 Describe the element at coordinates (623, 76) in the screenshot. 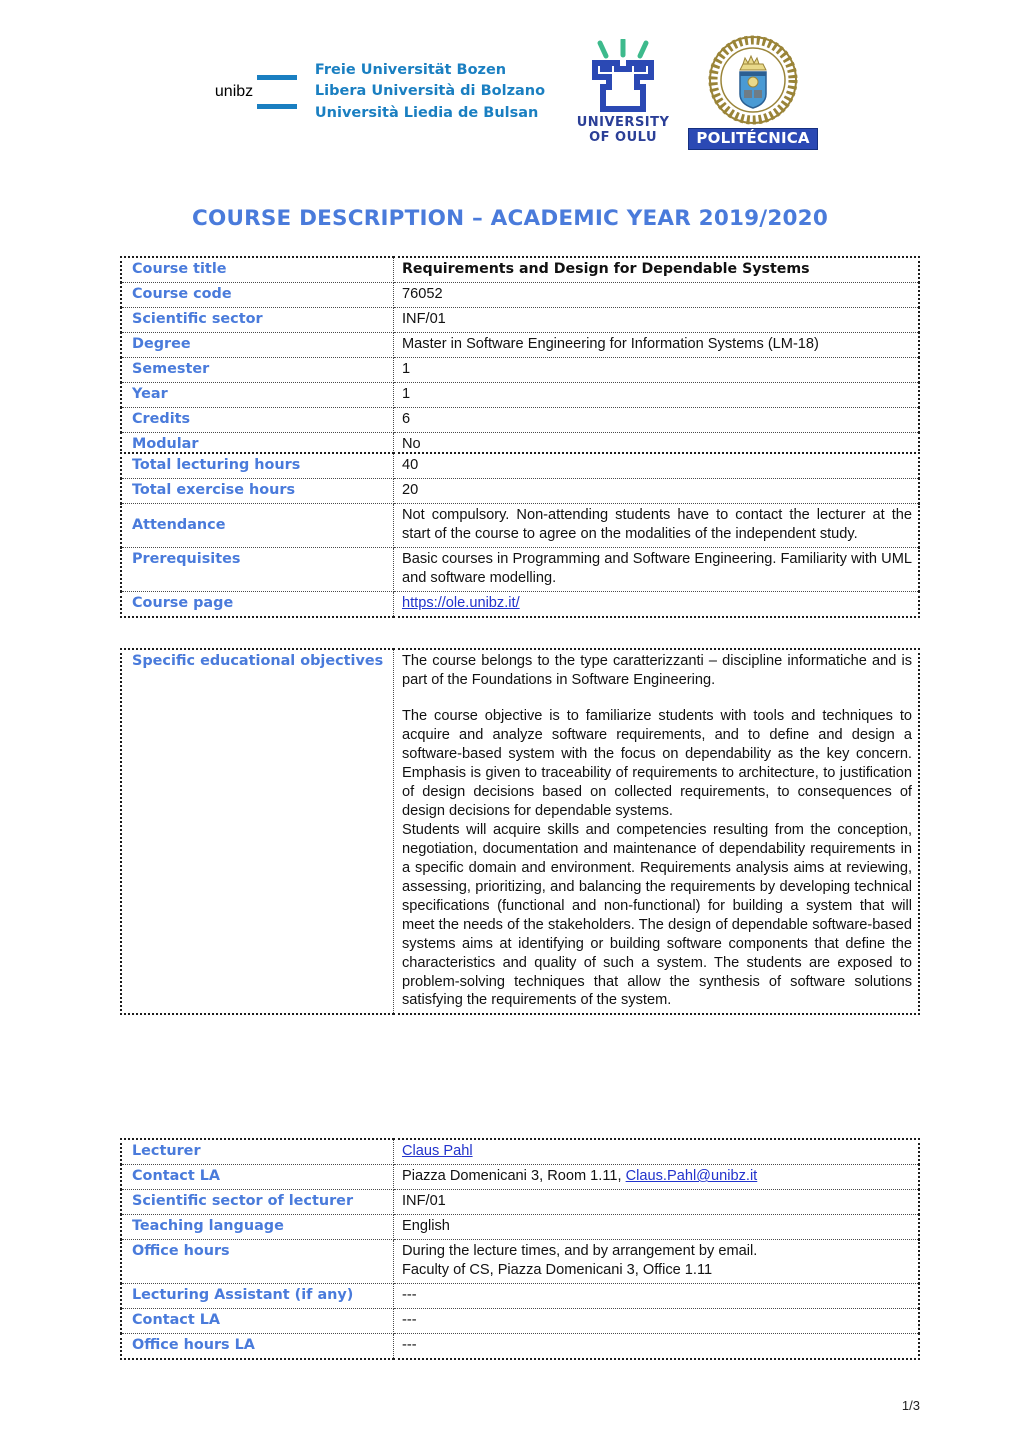

I see `oulu-tower-icon` at that location.